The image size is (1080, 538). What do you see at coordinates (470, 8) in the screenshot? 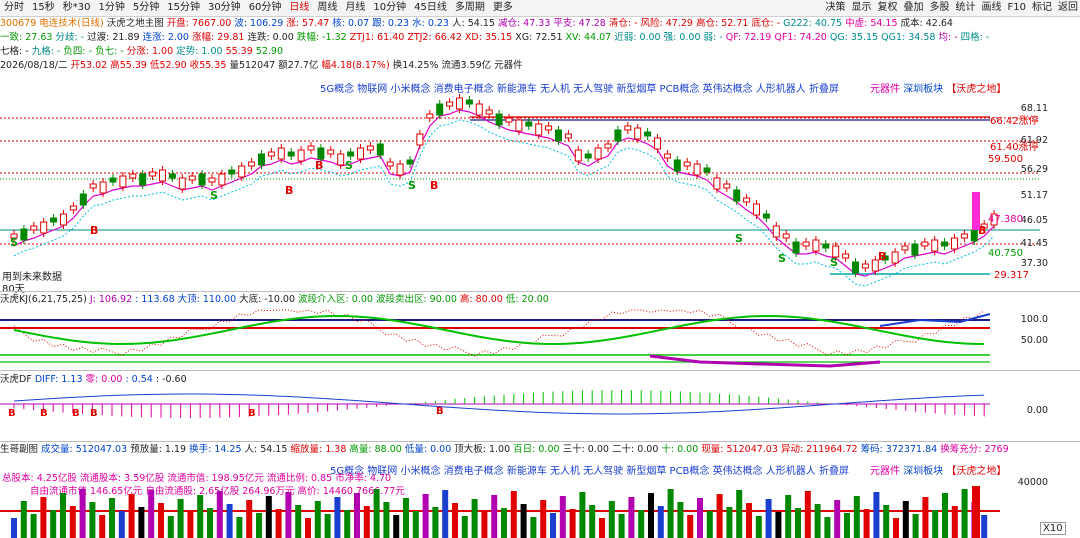
I see `tab-period: 多周期` at bounding box center [470, 8].